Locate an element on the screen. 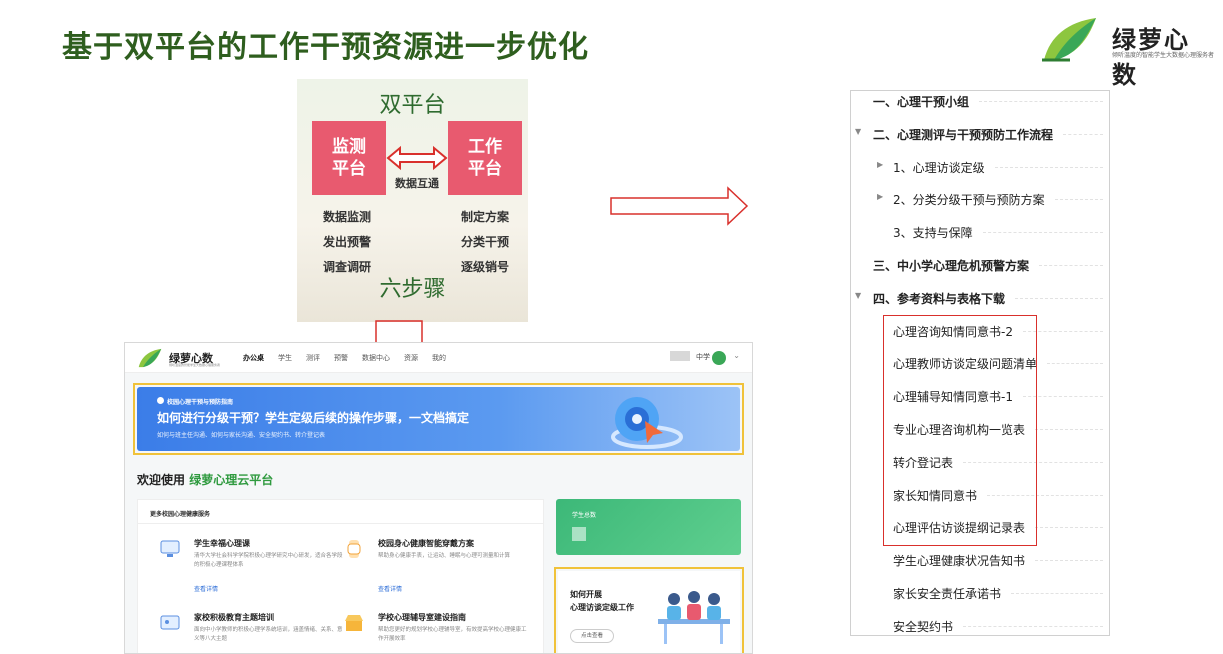  tree-item-label: 一、心理干预小组 is located at coordinates (921, 102).